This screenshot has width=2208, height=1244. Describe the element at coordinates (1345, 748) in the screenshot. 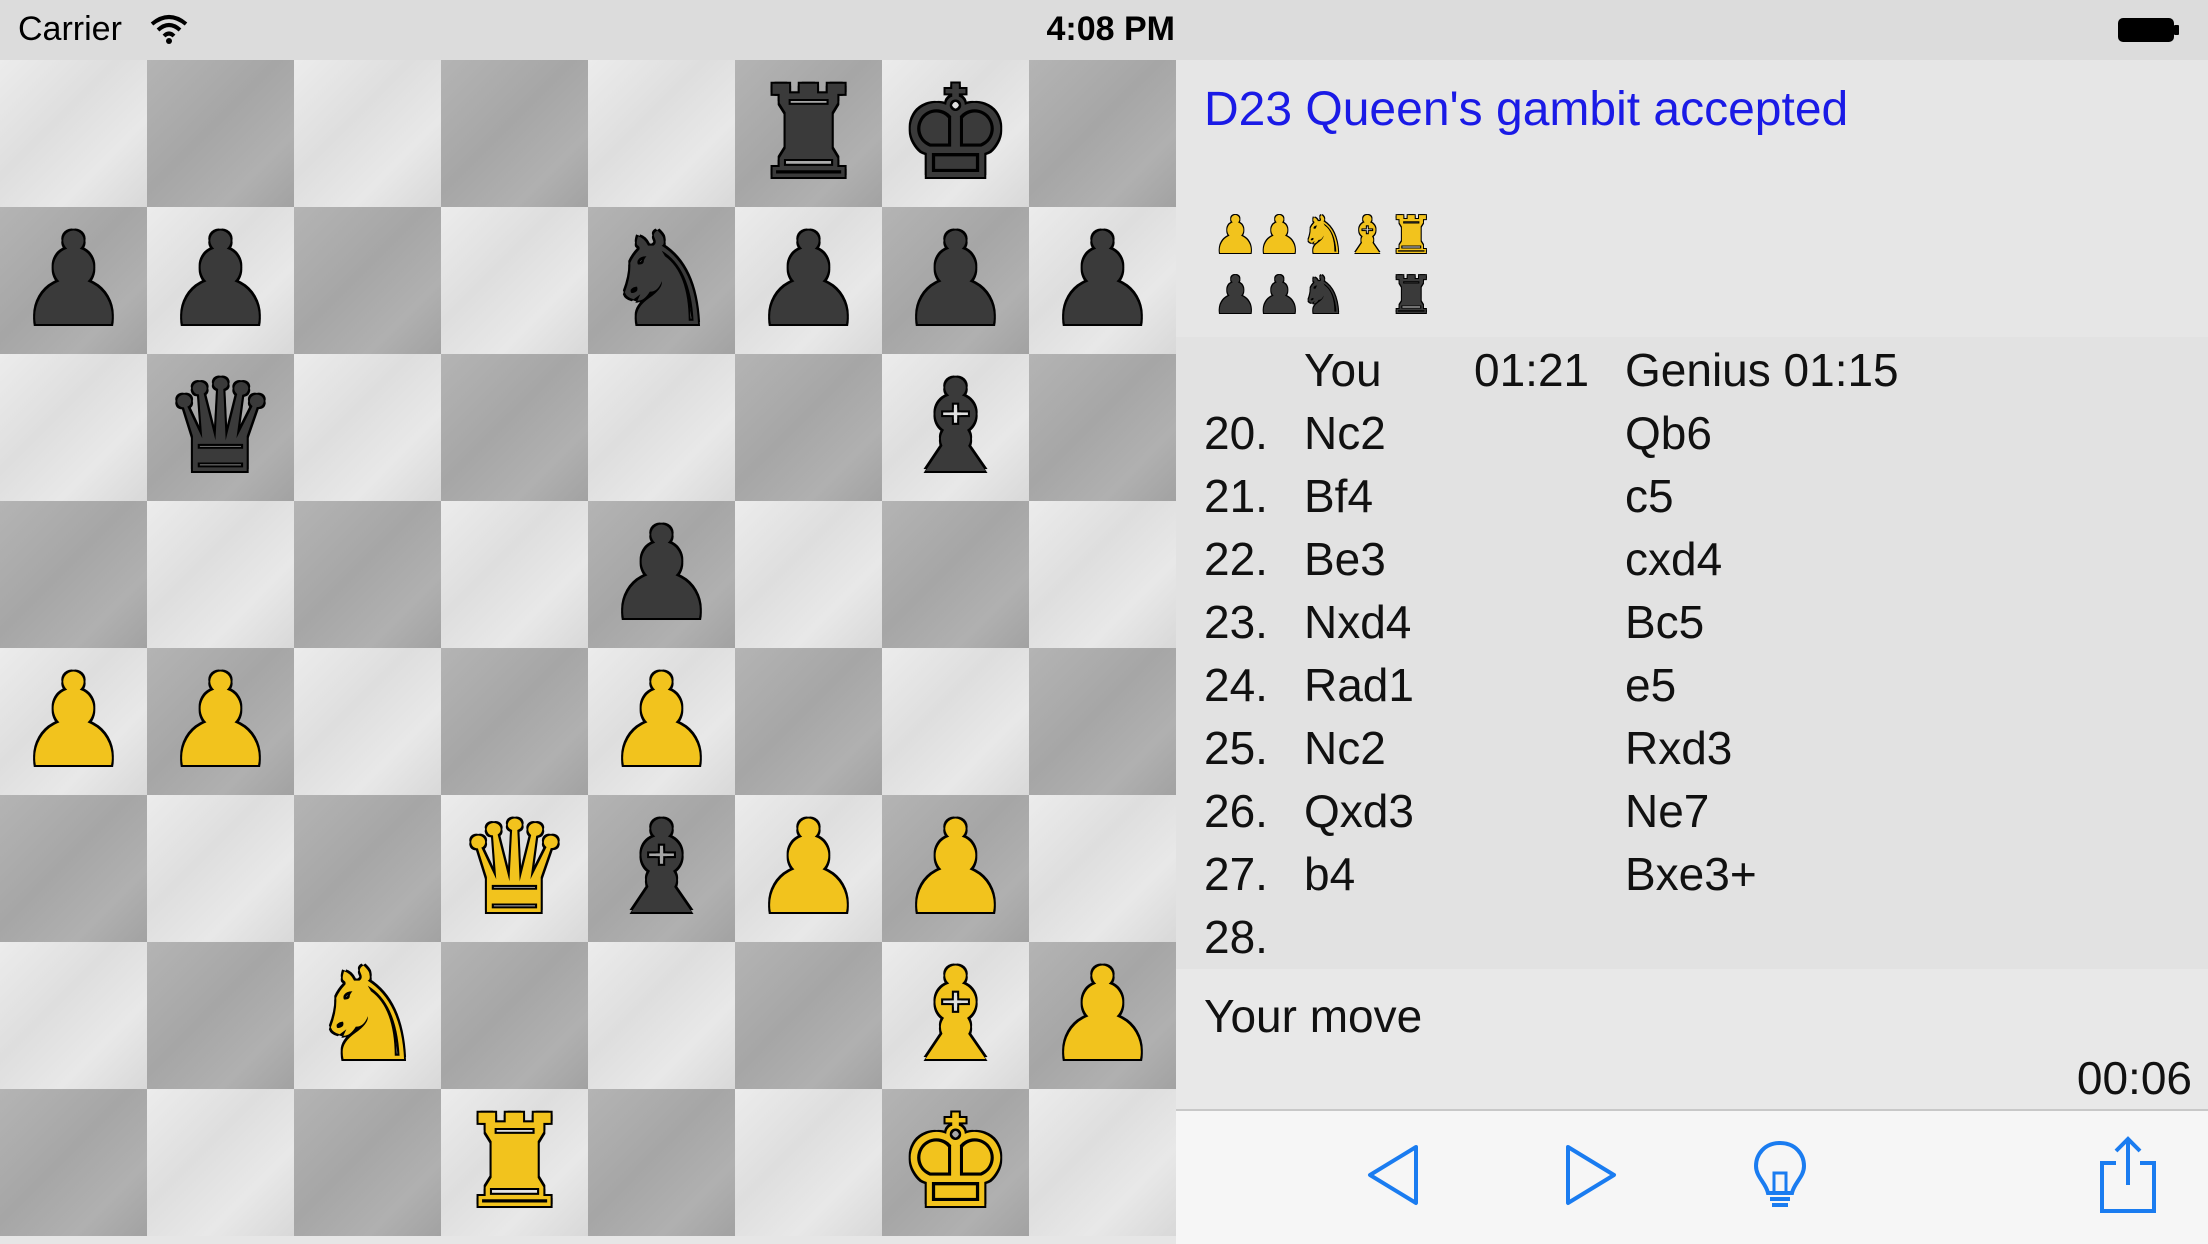

I see `white-move: Nc2` at that location.